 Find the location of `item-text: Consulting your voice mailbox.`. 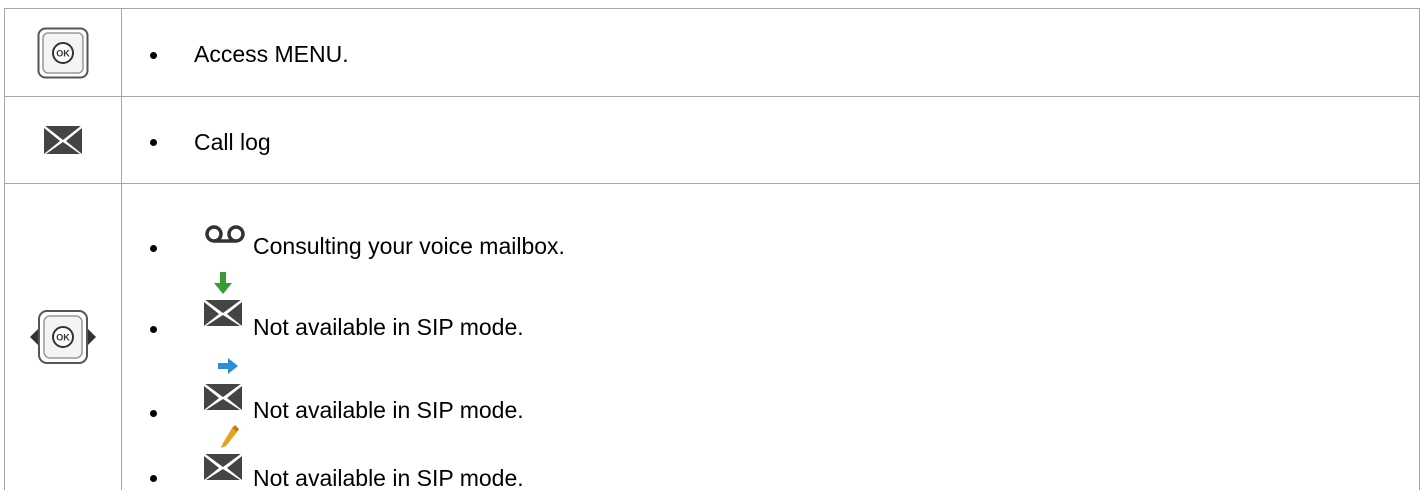

item-text: Consulting your voice mailbox. is located at coordinates (409, 246).